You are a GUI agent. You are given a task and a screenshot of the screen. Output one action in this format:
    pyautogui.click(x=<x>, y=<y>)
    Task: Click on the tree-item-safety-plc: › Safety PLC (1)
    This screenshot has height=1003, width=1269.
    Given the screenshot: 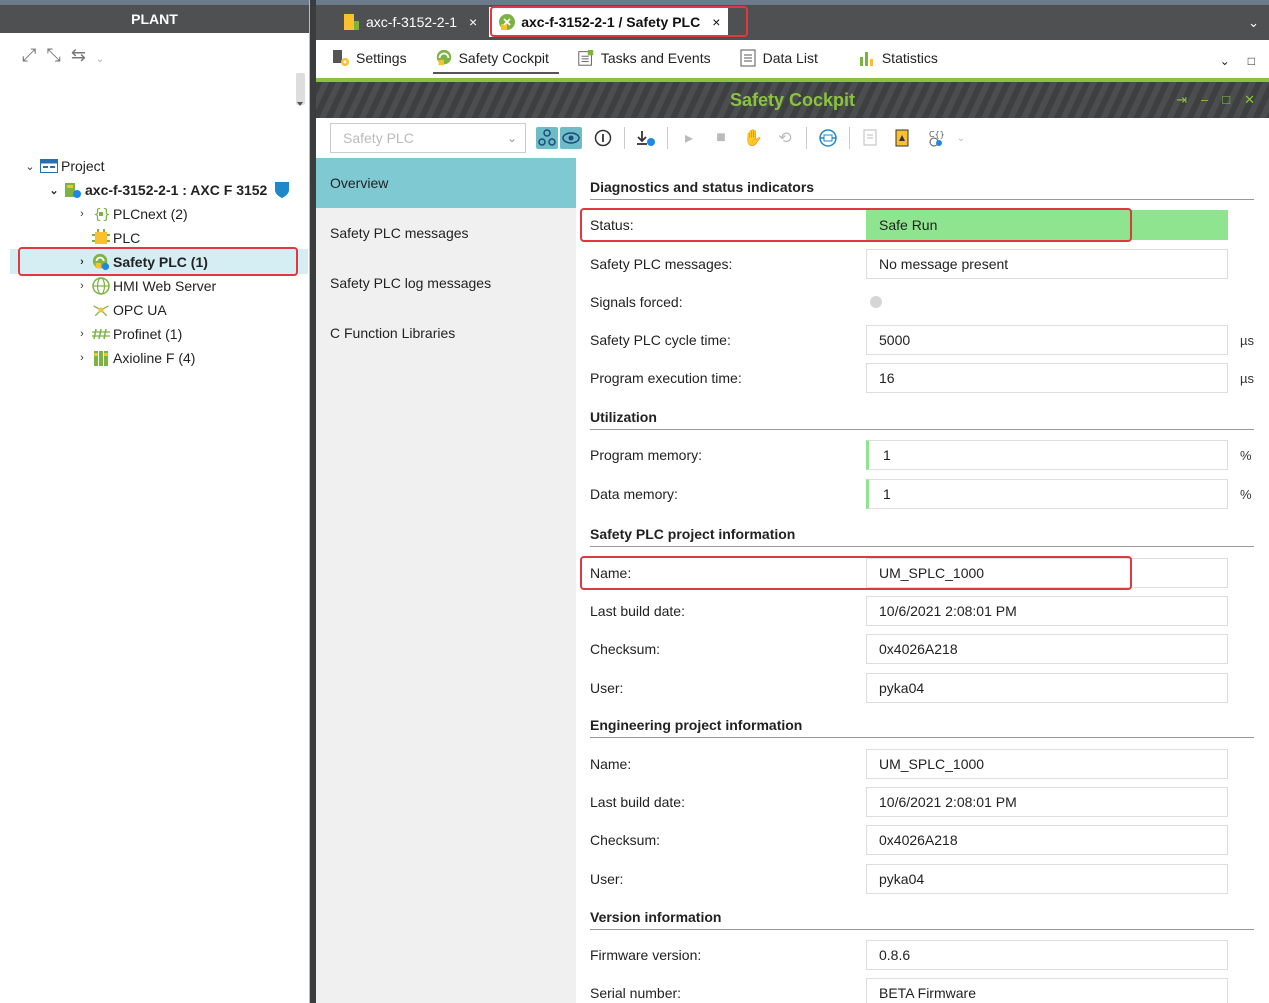 What is the action you would take?
    pyautogui.click(x=142, y=262)
    